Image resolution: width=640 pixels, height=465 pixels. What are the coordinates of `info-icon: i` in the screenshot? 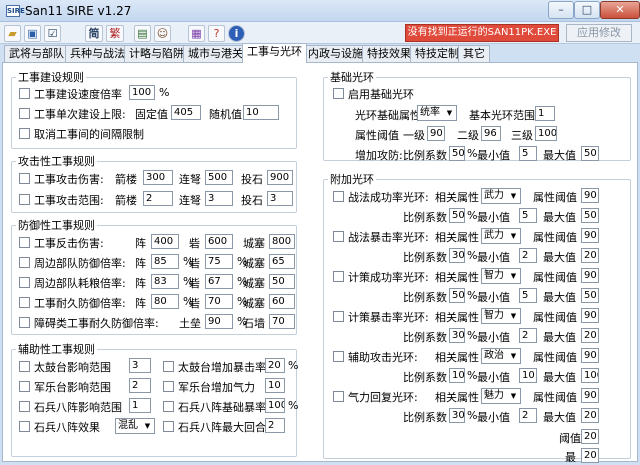 It's located at (236, 33).